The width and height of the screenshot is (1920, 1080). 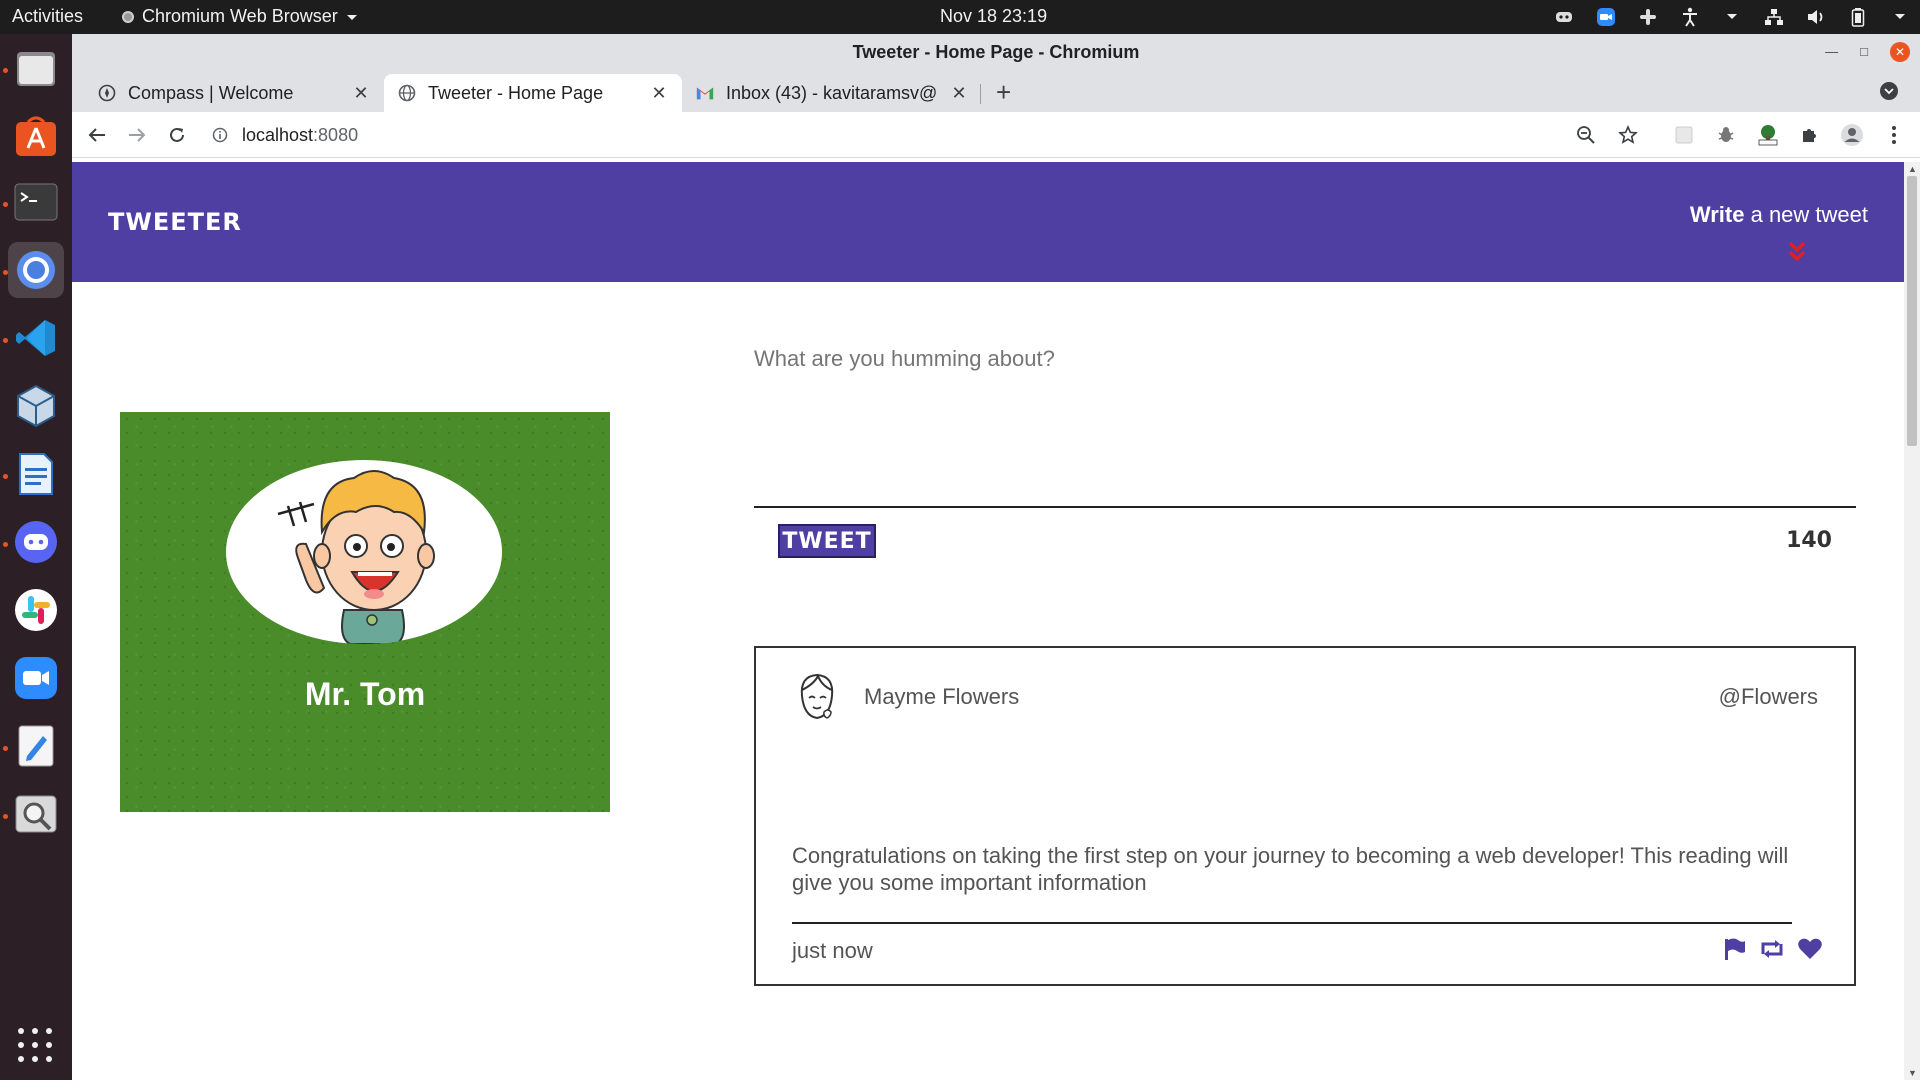 I want to click on window-titlebar: Tweeter - Home Page - Chromium — □ ✕, so click(x=996, y=52).